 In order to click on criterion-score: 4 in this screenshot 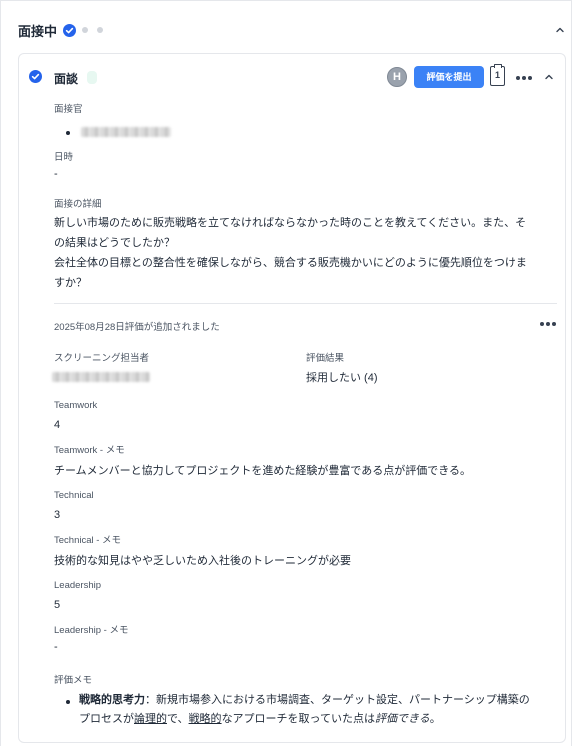, I will do `click(57, 425)`.